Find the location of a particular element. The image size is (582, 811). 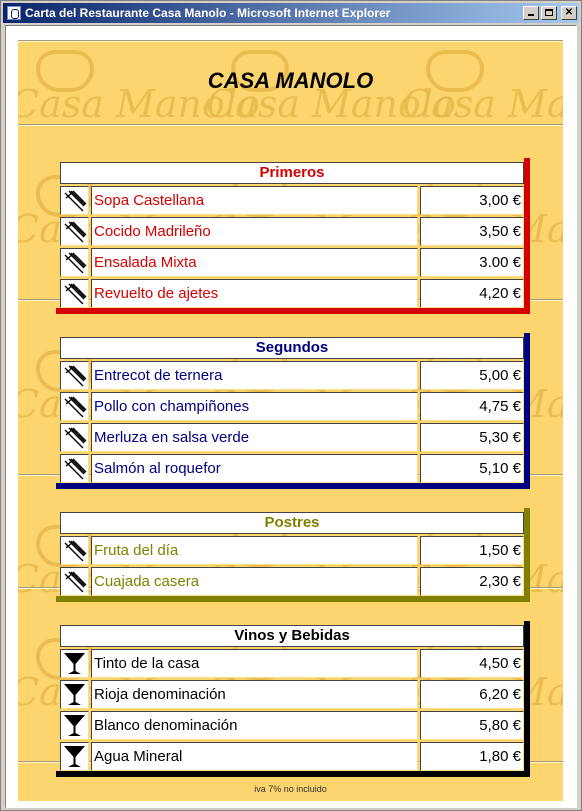

menu-item-row: Revuelto de ajetes 4,20 € is located at coordinates (292, 293).